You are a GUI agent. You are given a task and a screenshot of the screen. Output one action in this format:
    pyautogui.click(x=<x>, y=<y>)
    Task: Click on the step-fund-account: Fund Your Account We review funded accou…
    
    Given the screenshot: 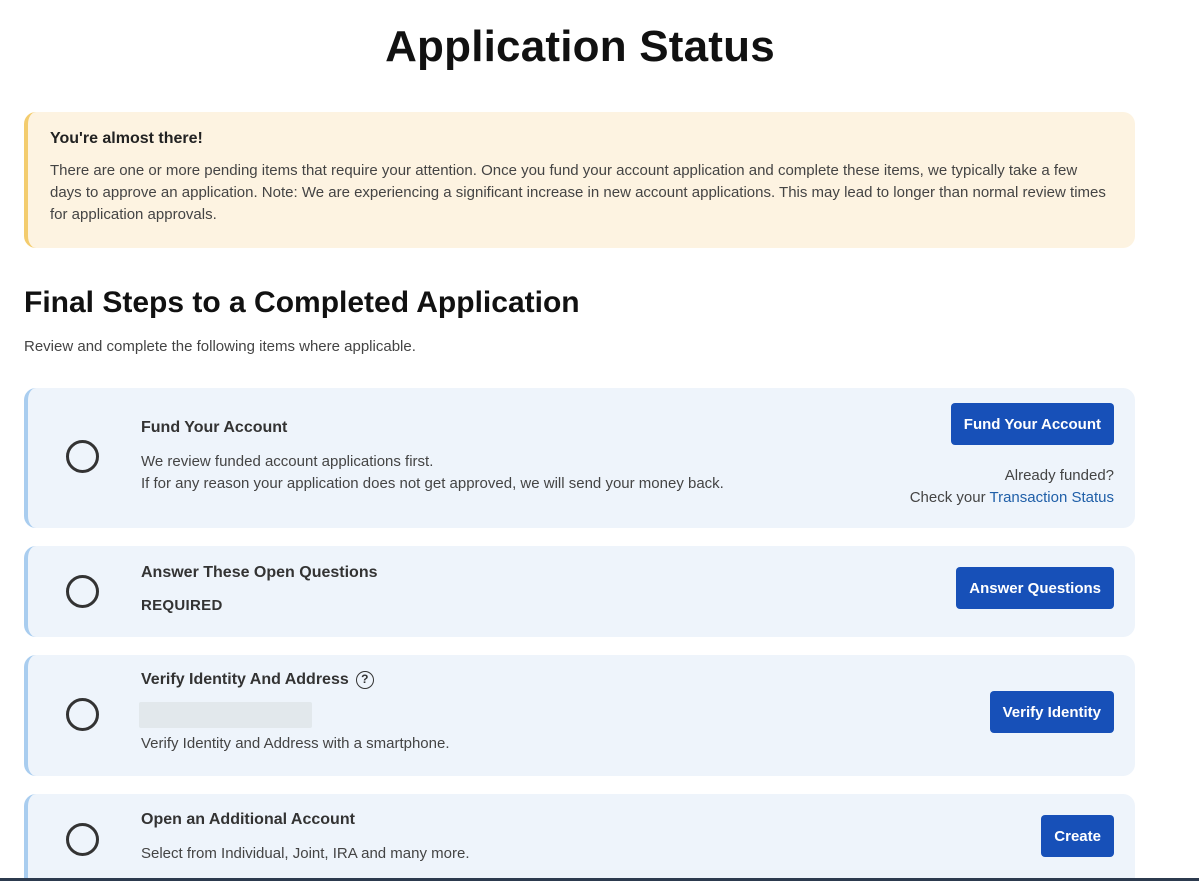 What is the action you would take?
    pyautogui.click(x=579, y=458)
    